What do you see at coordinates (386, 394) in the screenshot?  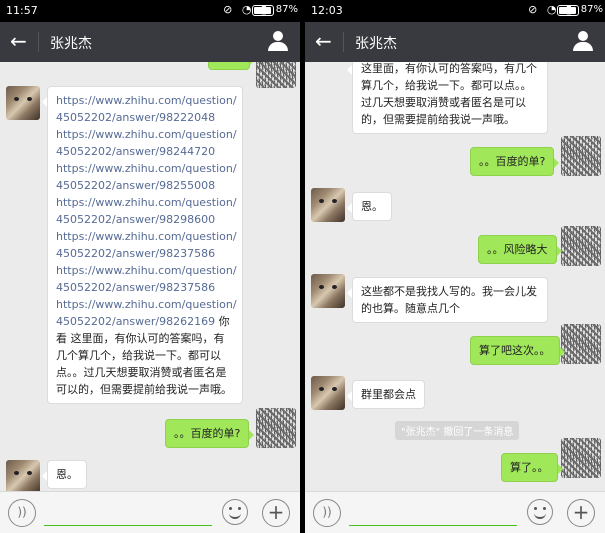 I see `message-bubble-contact: 群里都会点` at bounding box center [386, 394].